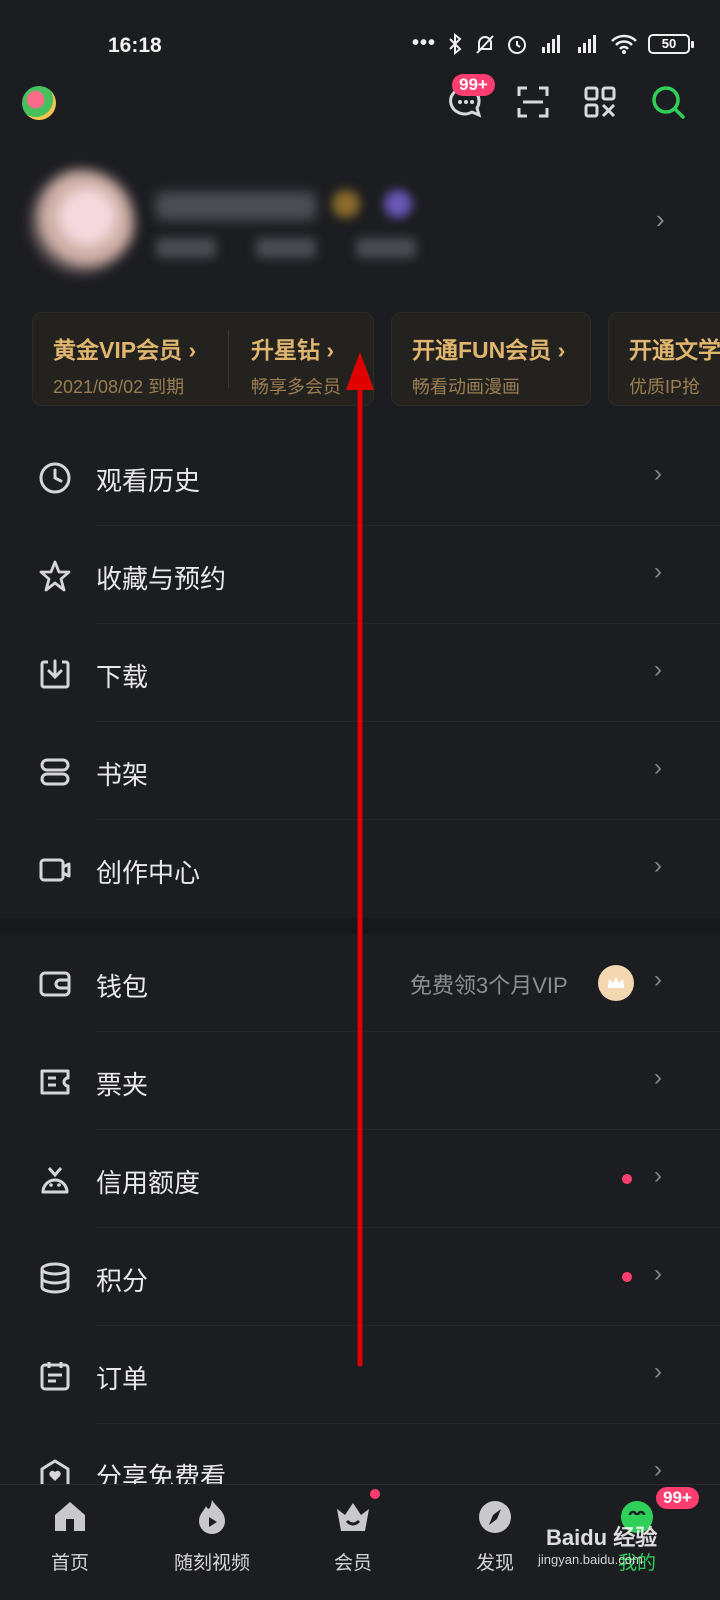 This screenshot has width=720, height=1600. What do you see at coordinates (353, 1517) in the screenshot?
I see `crown-nav-icon` at bounding box center [353, 1517].